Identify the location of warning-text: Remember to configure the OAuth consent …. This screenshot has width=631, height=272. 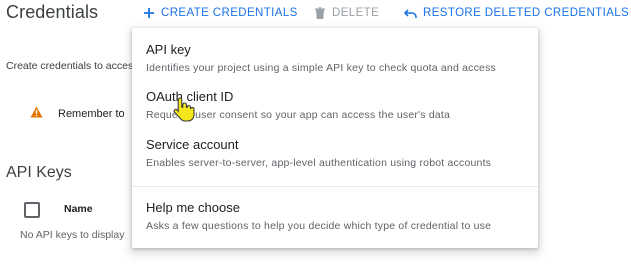
(91, 114).